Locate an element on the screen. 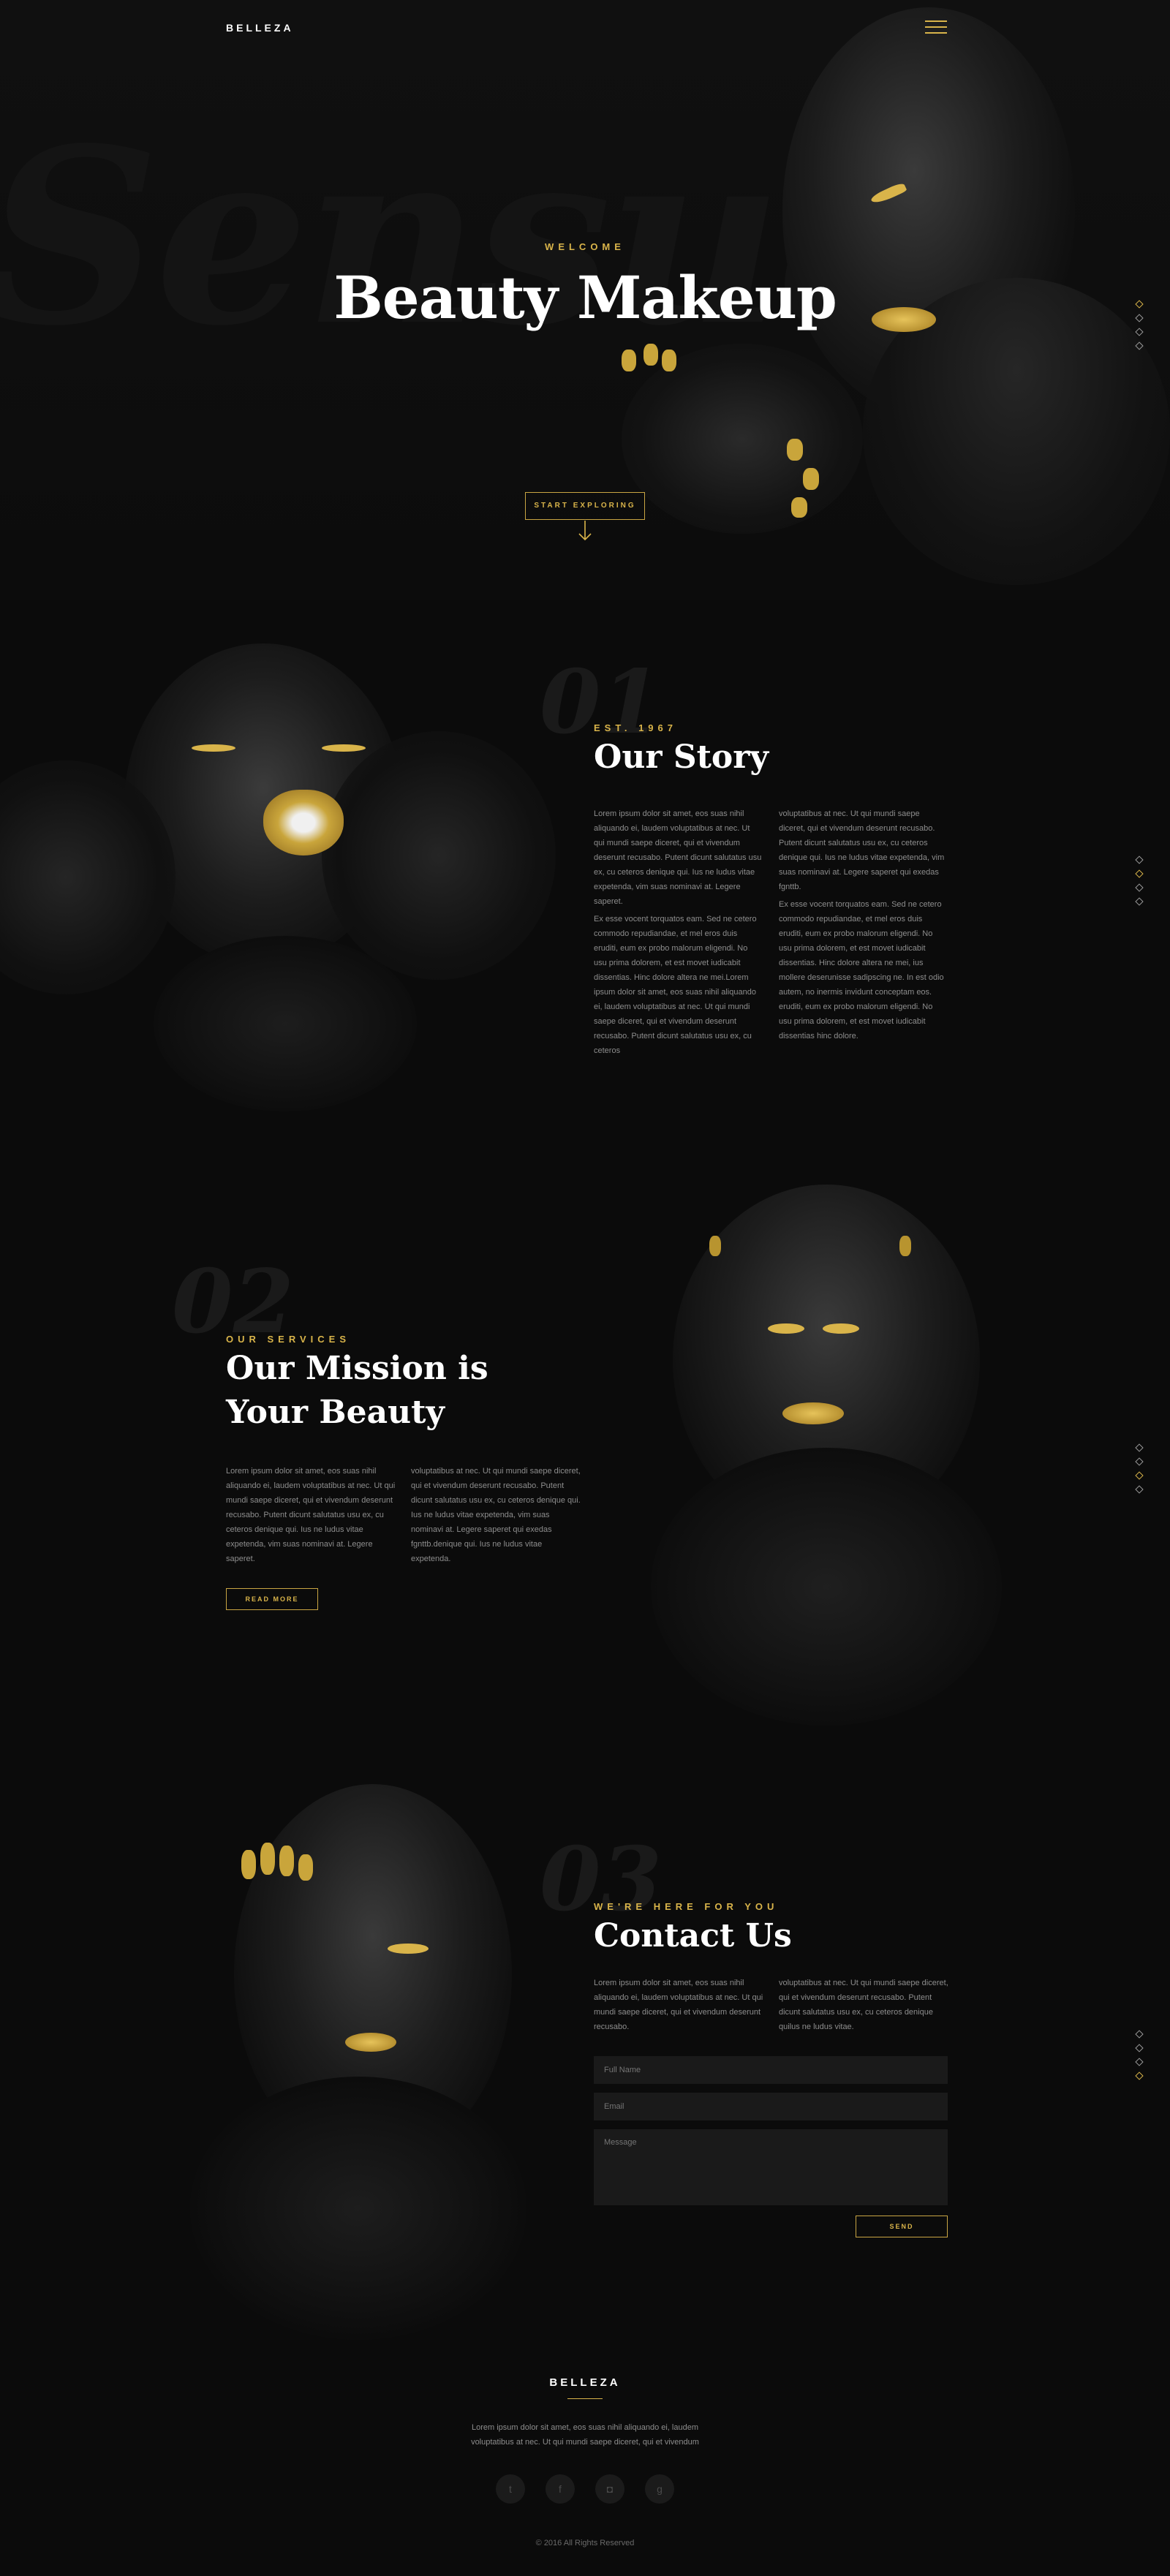 Image resolution: width=1170 pixels, height=2576 pixels. google-plus-icon: g is located at coordinates (659, 2489).